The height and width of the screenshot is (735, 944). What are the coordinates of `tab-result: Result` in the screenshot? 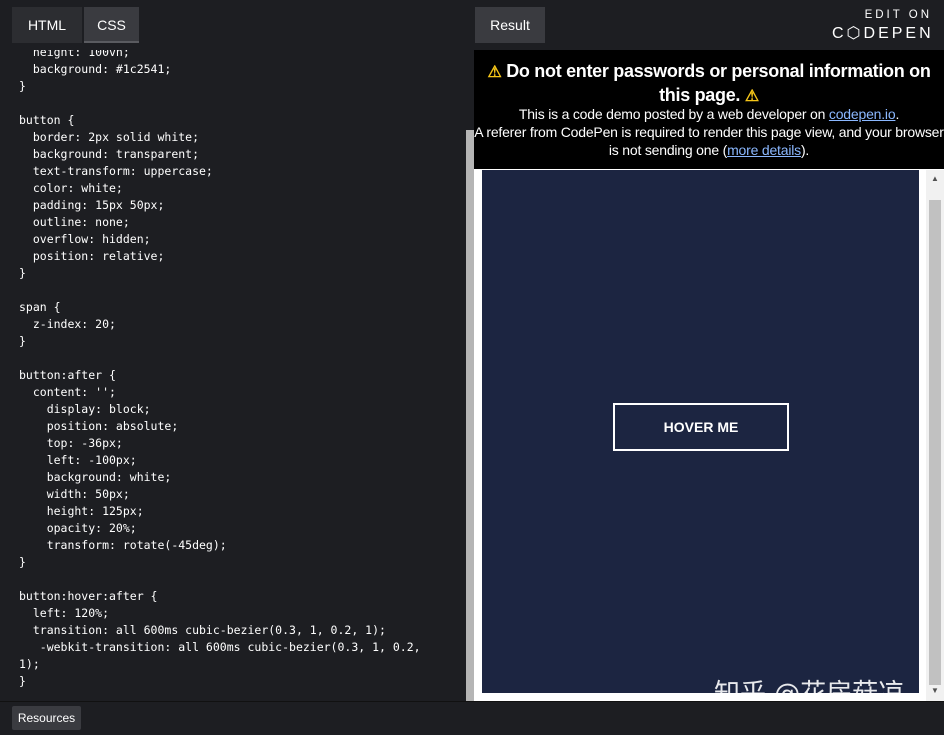 It's located at (510, 25).